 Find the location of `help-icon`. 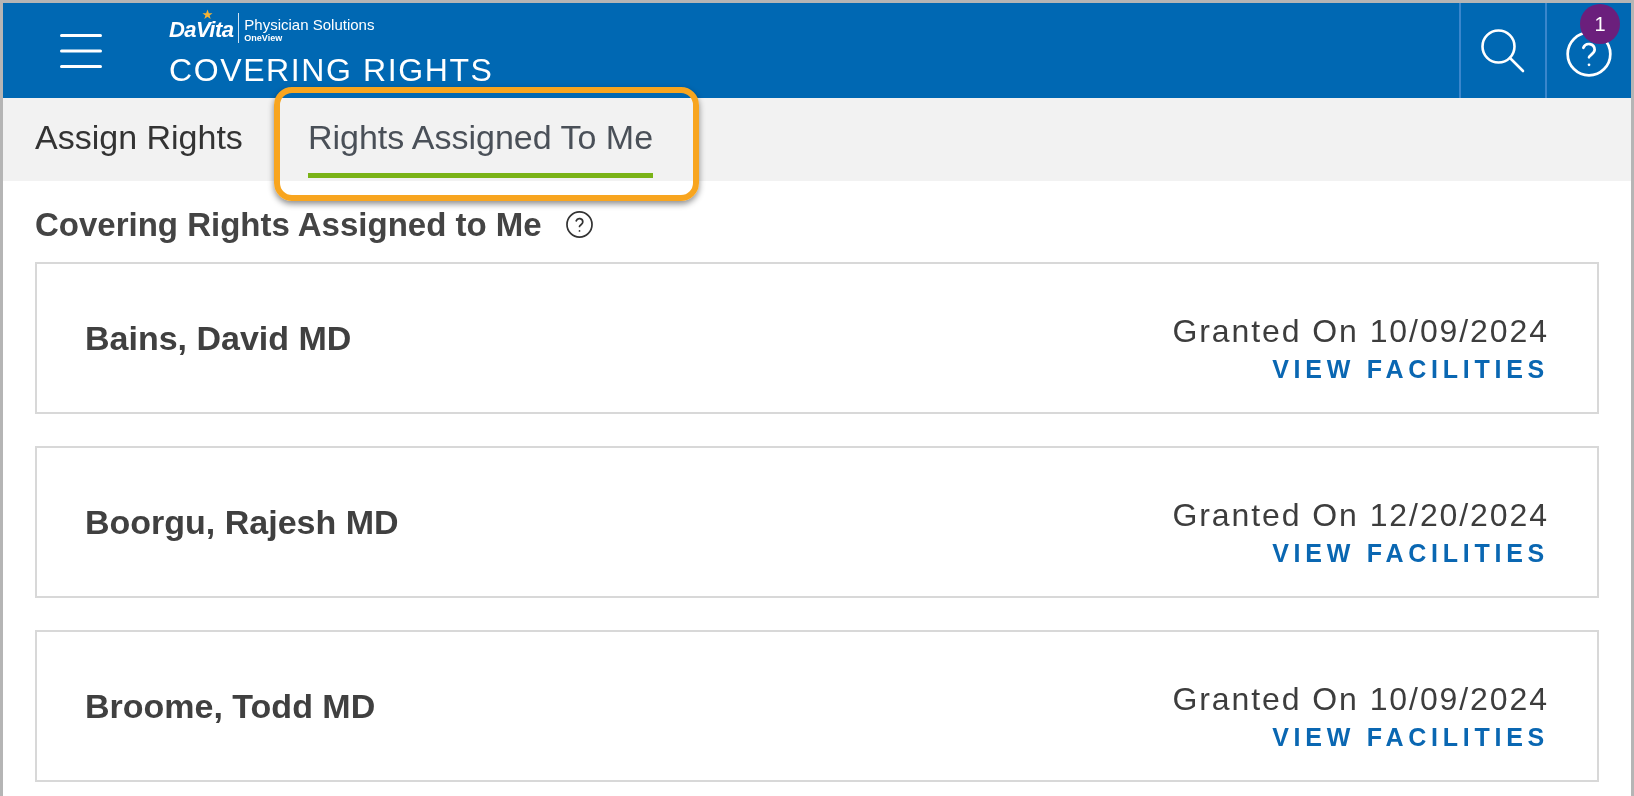

help-icon is located at coordinates (579, 224).